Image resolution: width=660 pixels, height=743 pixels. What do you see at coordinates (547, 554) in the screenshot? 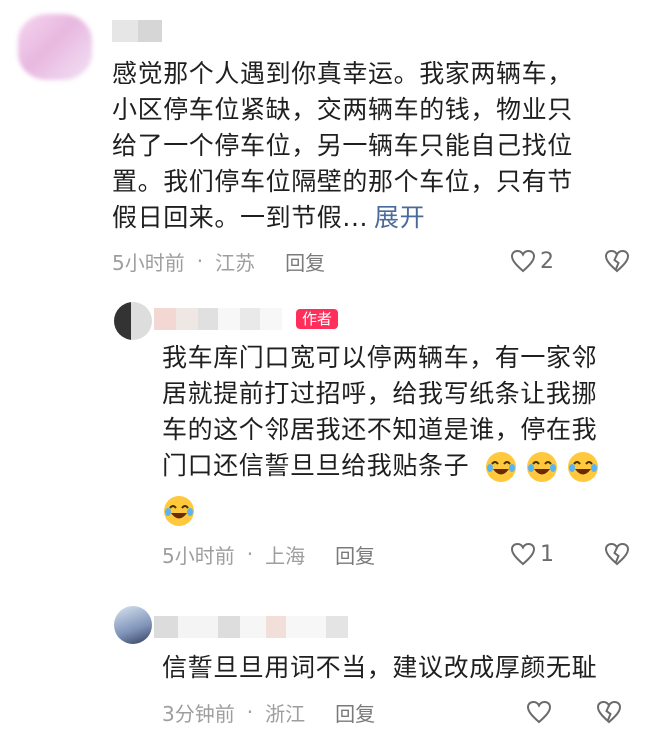
I see `like-count: 1` at bounding box center [547, 554].